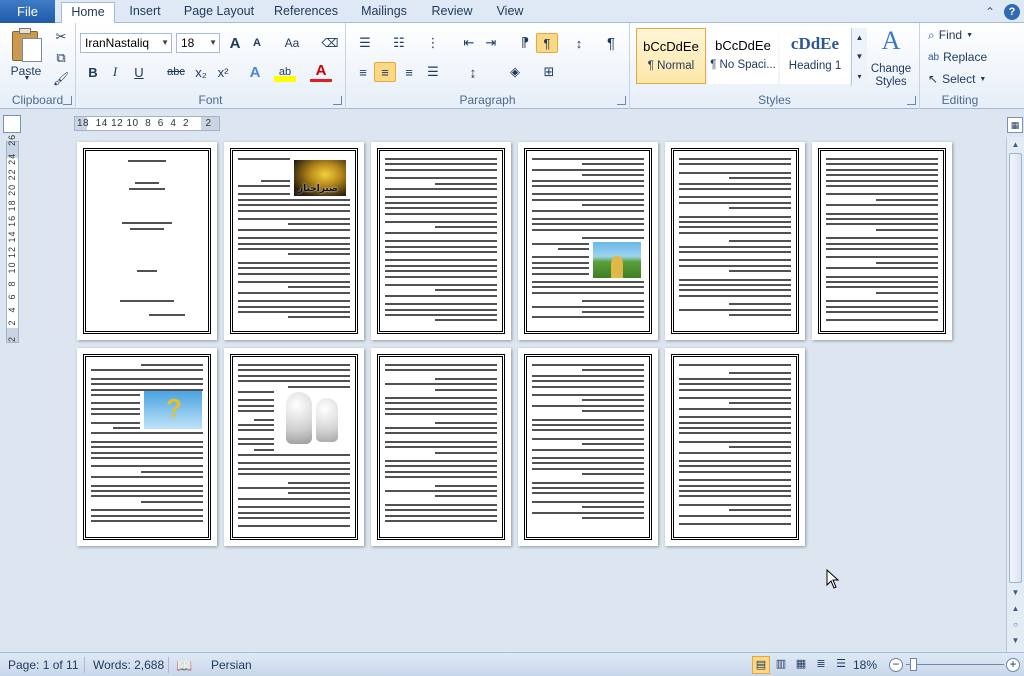 The height and width of the screenshot is (676, 1024). What do you see at coordinates (43, 665) in the screenshot?
I see `page-count-status: Page: 1 of 11` at bounding box center [43, 665].